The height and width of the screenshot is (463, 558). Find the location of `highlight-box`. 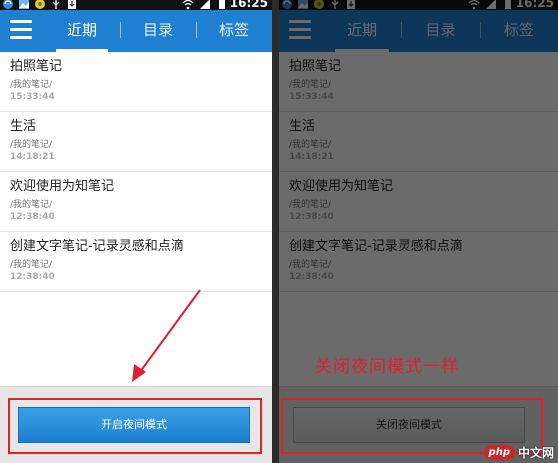

highlight-box is located at coordinates (135, 426).